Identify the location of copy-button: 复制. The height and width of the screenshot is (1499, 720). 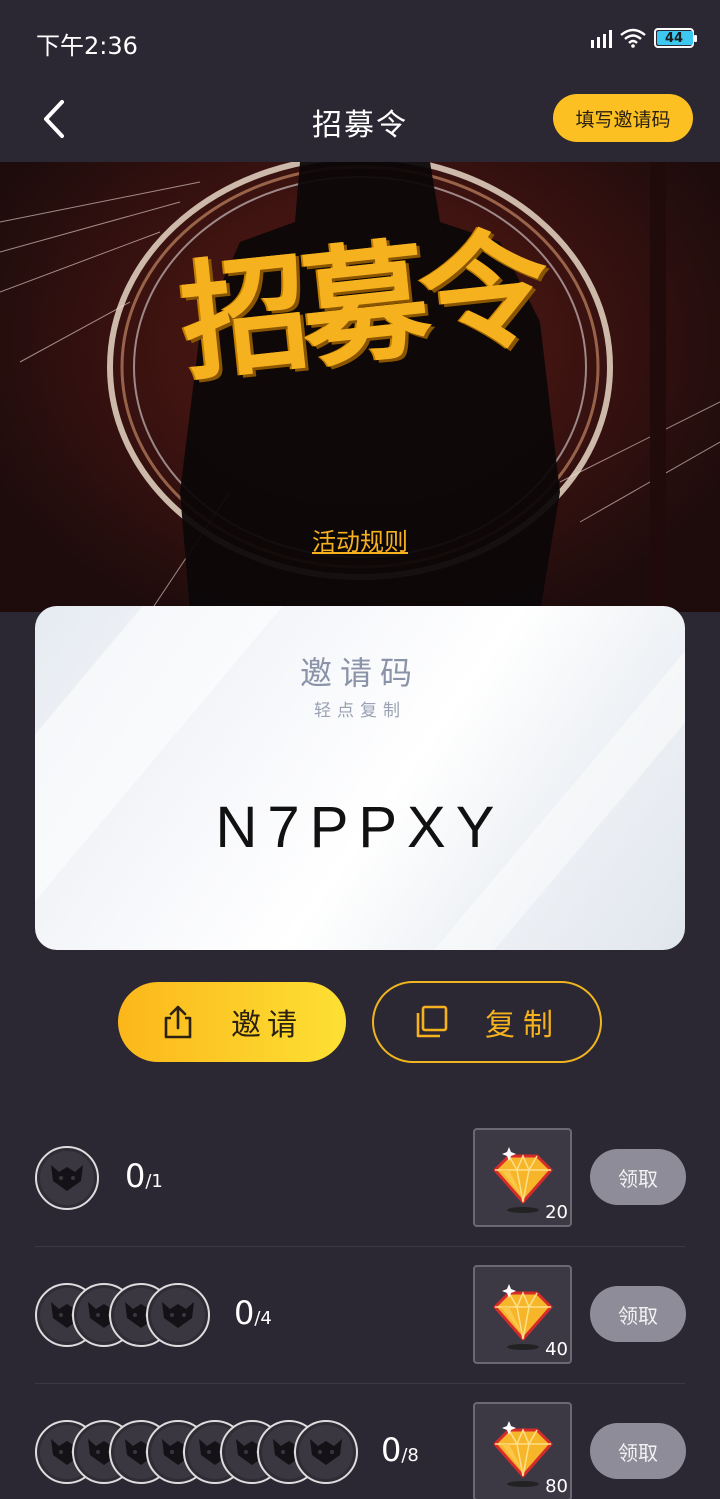
(487, 1022).